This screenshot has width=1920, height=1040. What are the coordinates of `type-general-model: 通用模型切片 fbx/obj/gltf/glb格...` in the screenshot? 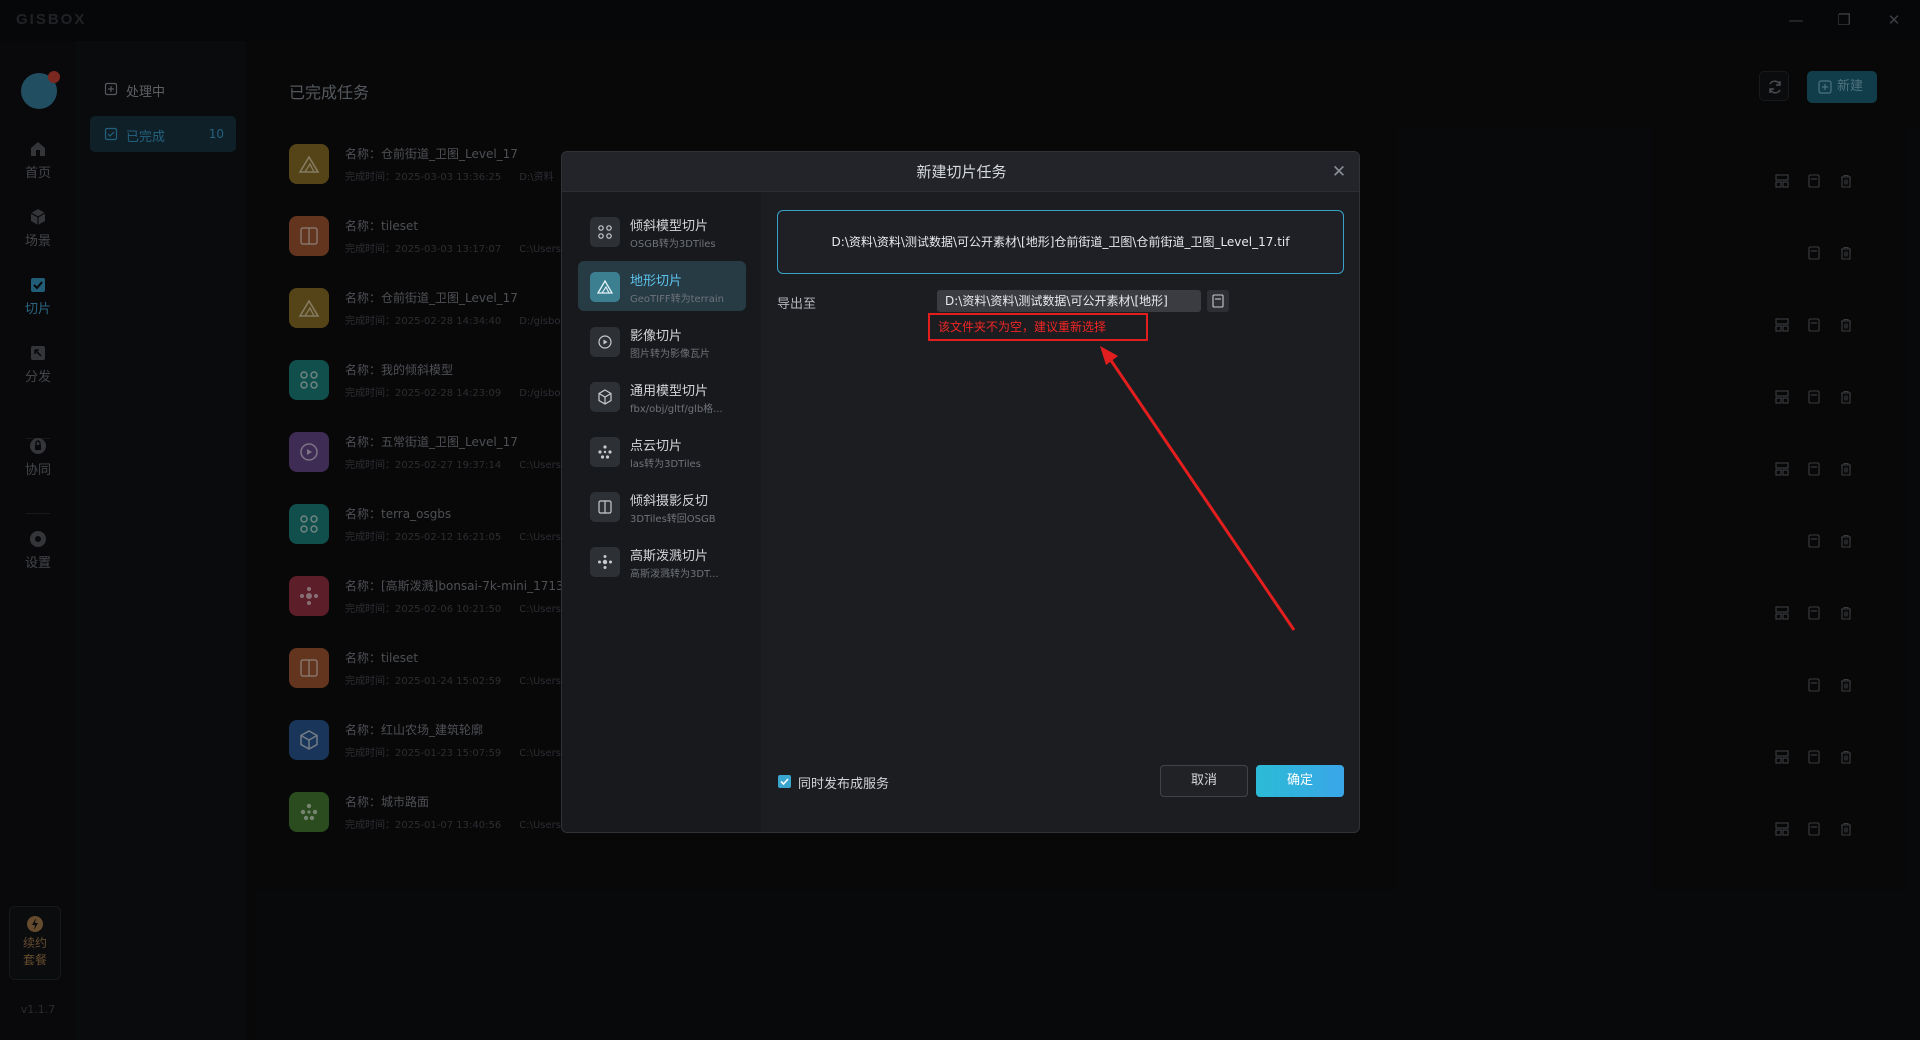 It's located at (662, 396).